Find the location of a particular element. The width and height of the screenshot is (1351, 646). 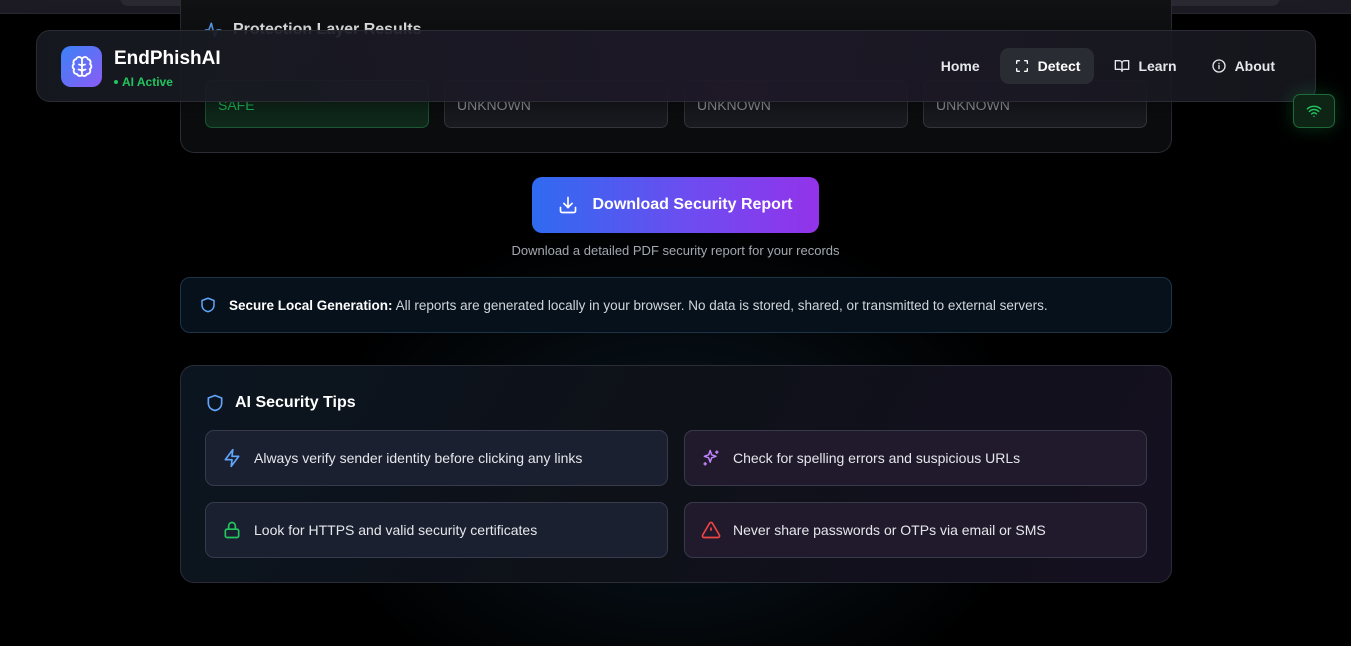

book-icon is located at coordinates (1122, 66).